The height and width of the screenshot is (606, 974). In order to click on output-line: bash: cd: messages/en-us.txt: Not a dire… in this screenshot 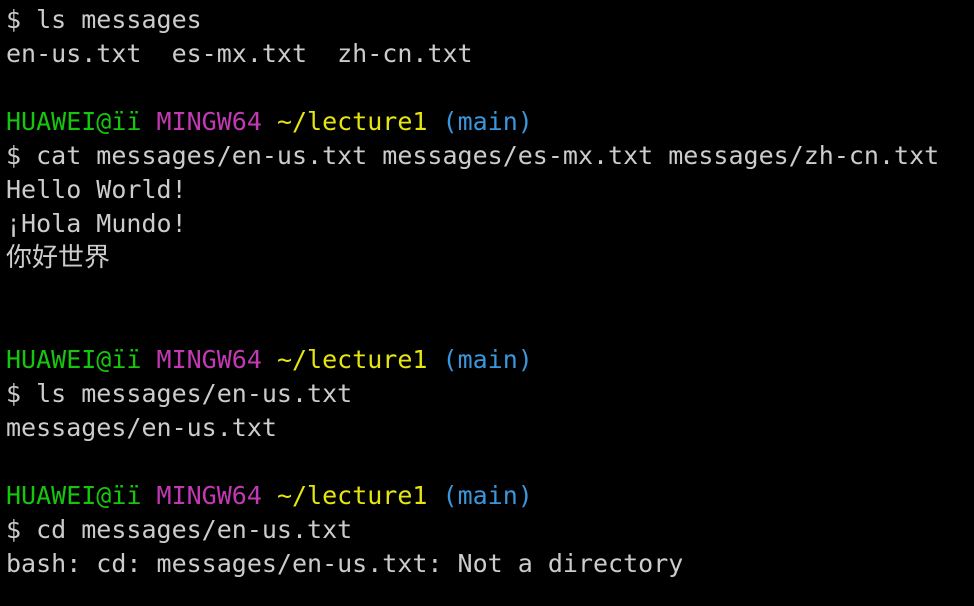, I will do `click(345, 563)`.